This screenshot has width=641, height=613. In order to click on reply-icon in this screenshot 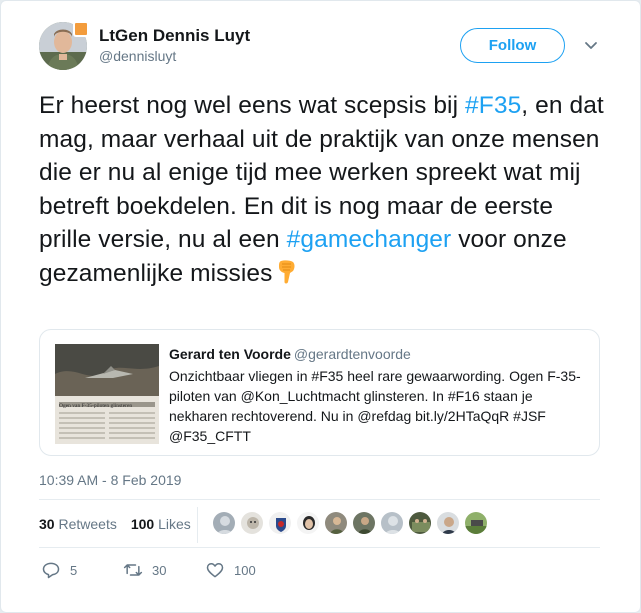, I will do `click(51, 570)`.